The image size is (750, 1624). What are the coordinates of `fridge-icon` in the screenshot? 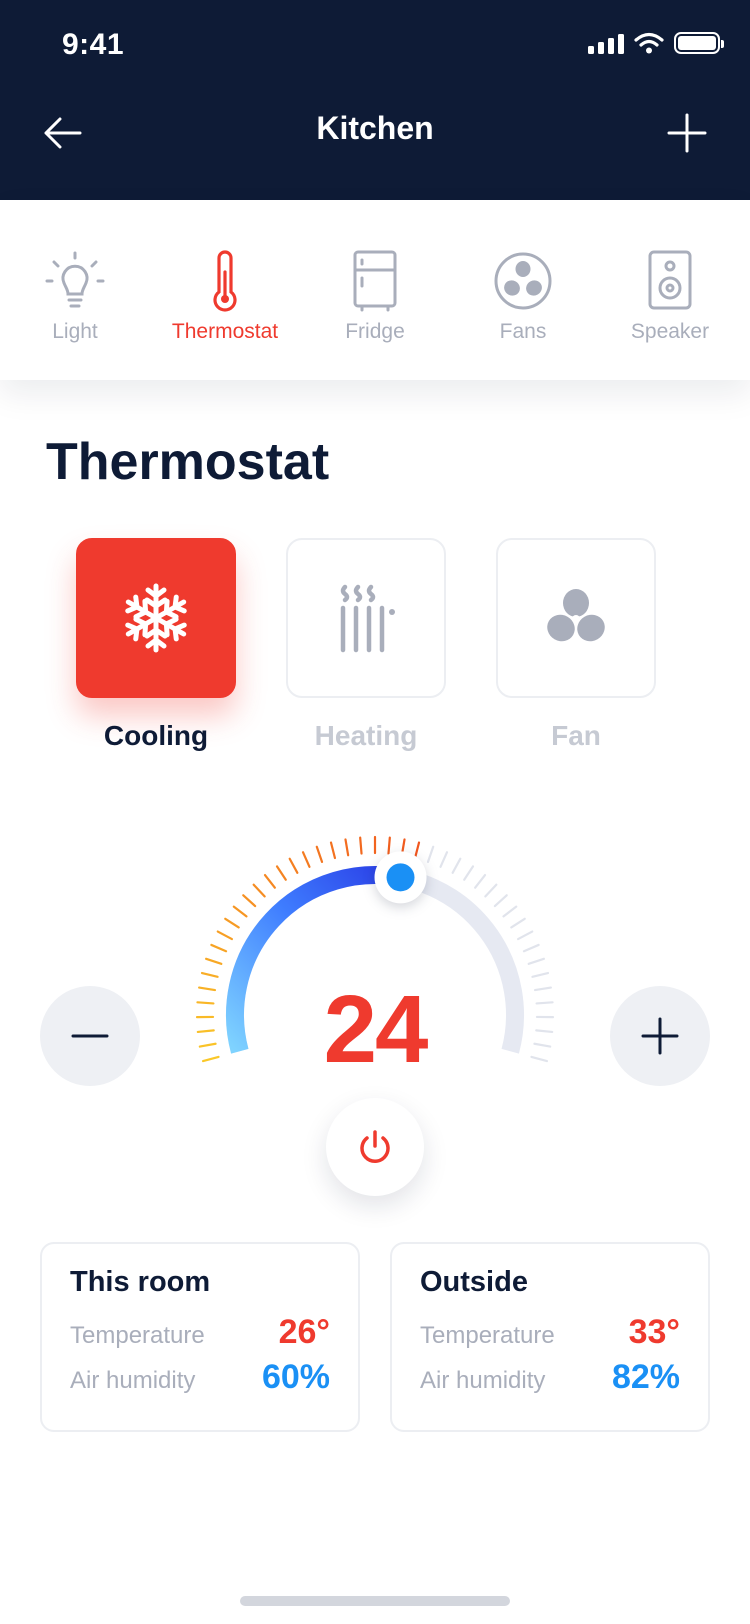 It's located at (375, 281).